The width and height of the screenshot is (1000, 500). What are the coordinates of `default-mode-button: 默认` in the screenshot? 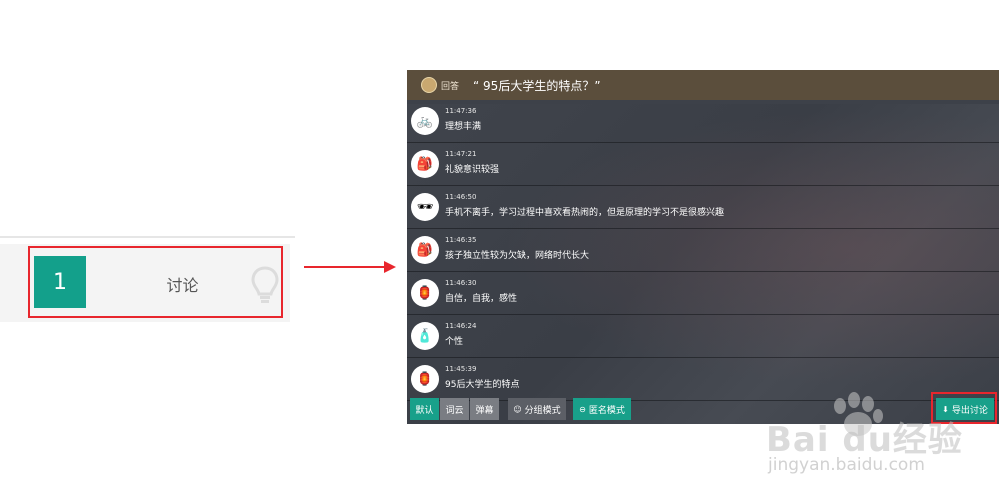 It's located at (424, 409).